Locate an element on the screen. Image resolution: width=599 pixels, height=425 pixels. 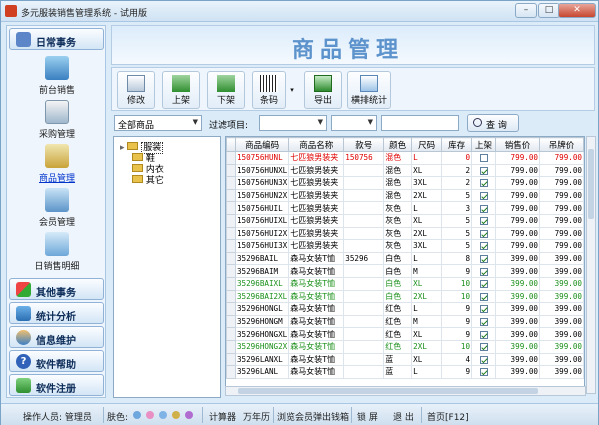
cell-stock: 10 is located at coordinates (457, 296).